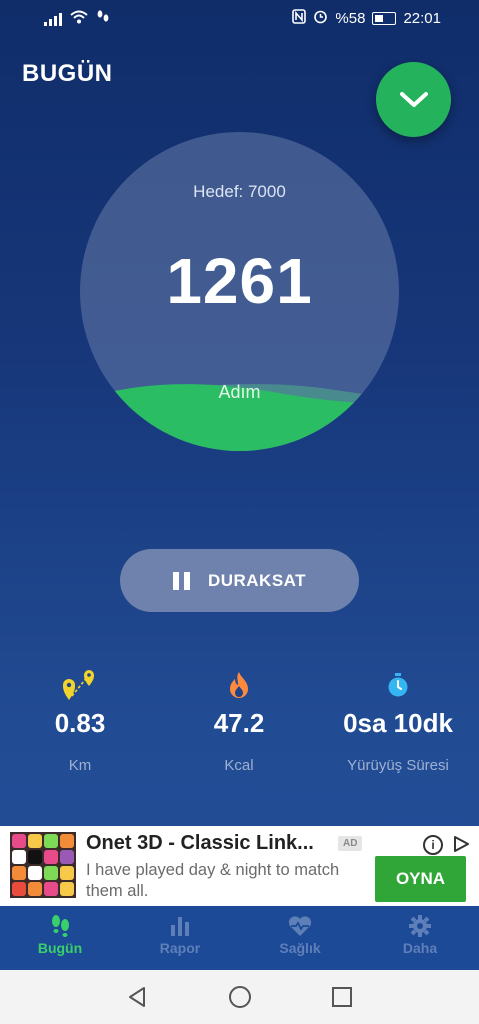 The image size is (479, 1024). Describe the element at coordinates (43, 865) in the screenshot. I see `ad-app-thumbnail` at that location.